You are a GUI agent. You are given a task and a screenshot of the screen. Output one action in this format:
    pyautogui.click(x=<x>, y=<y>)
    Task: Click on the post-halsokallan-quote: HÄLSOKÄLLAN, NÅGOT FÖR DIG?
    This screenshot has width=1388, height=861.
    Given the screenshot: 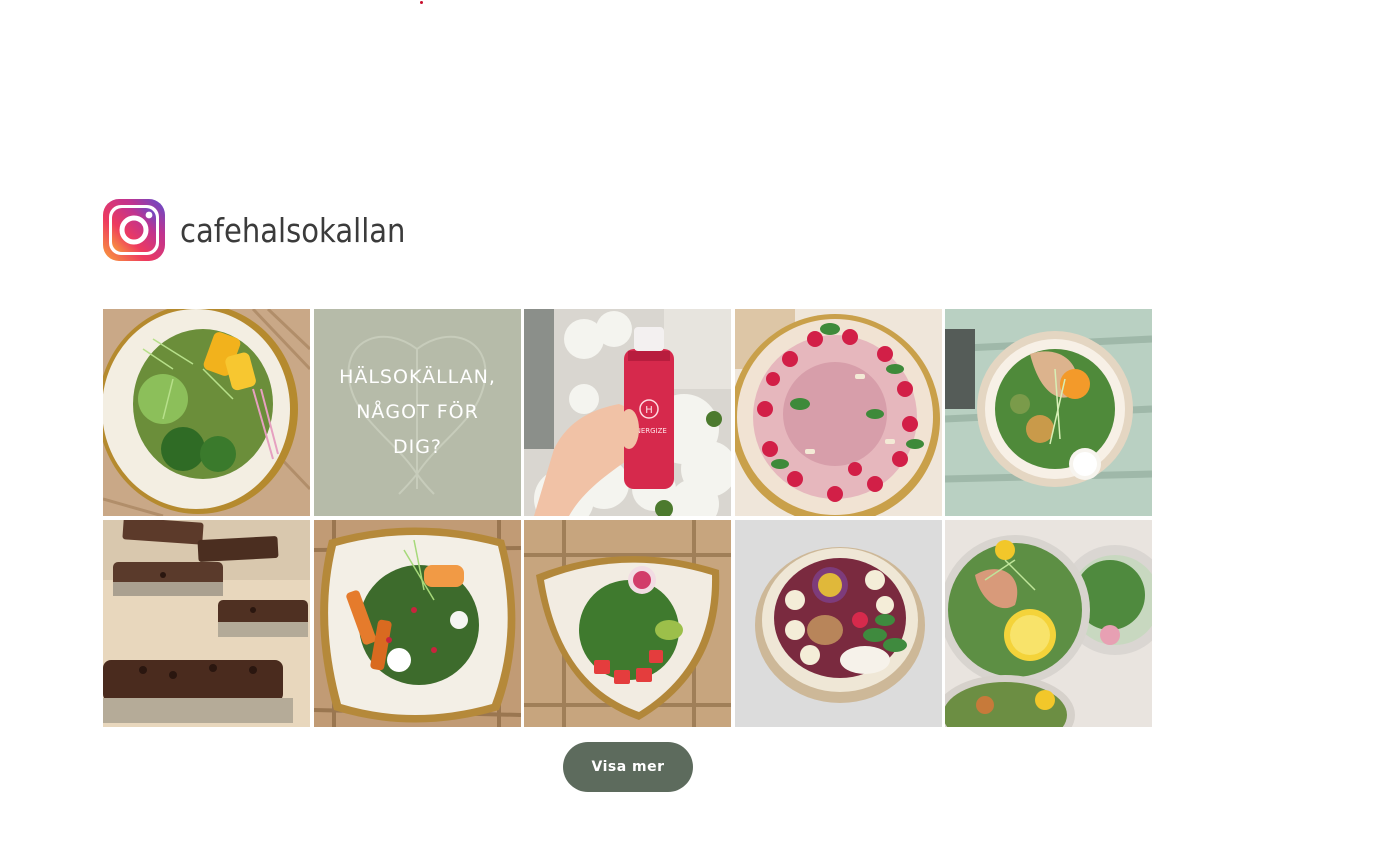 What is the action you would take?
    pyautogui.click(x=417, y=412)
    